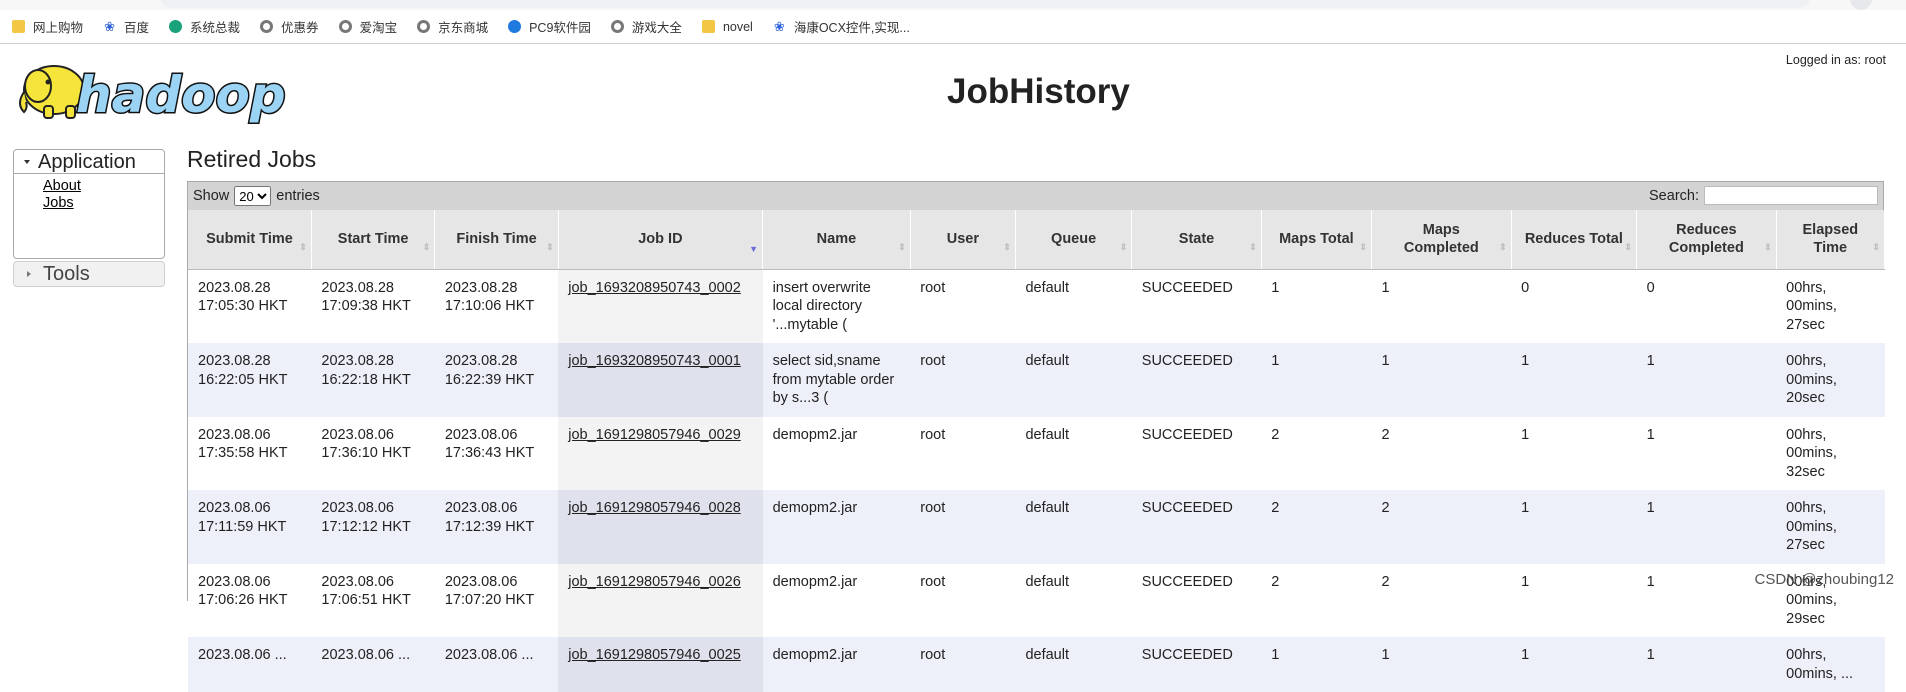 This screenshot has height=692, width=1906. I want to click on bookmark-label: 网上购物, so click(58, 28).